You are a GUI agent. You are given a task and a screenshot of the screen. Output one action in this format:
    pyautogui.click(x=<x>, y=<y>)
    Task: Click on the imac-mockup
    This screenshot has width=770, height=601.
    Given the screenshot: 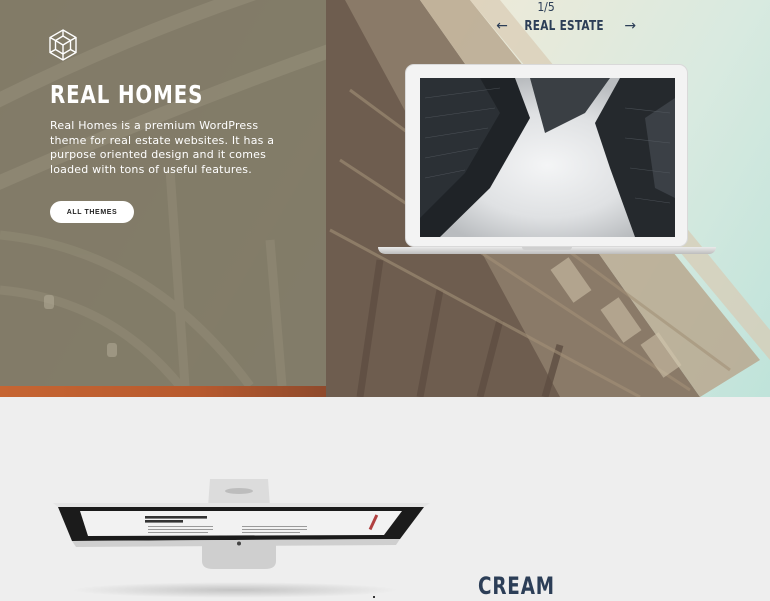 What is the action you would take?
    pyautogui.click(x=240, y=539)
    